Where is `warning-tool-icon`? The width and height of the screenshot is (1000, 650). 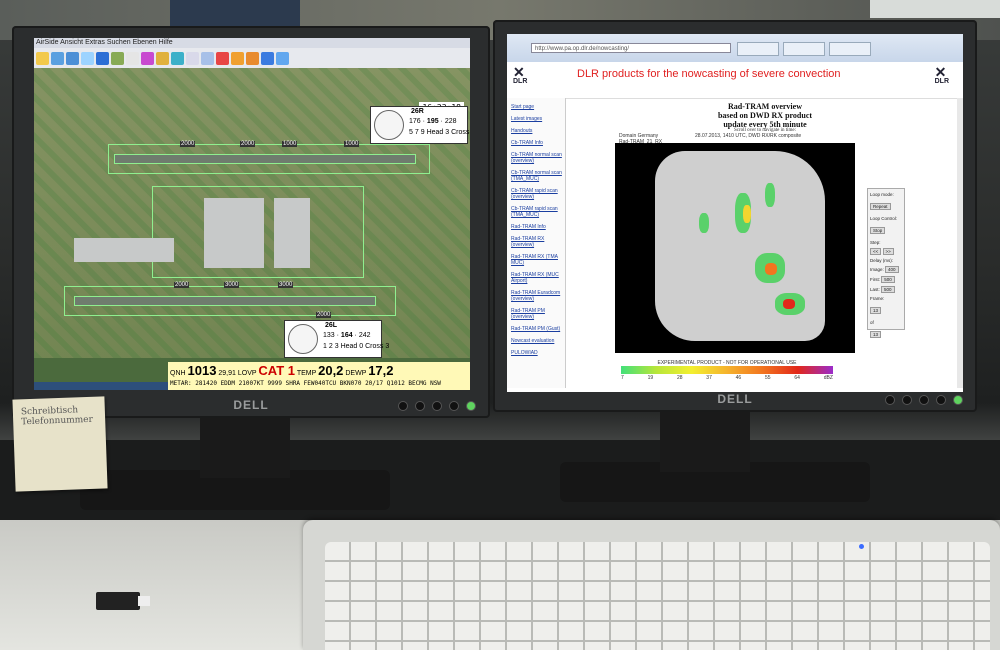
warning-tool-icon is located at coordinates (237, 58).